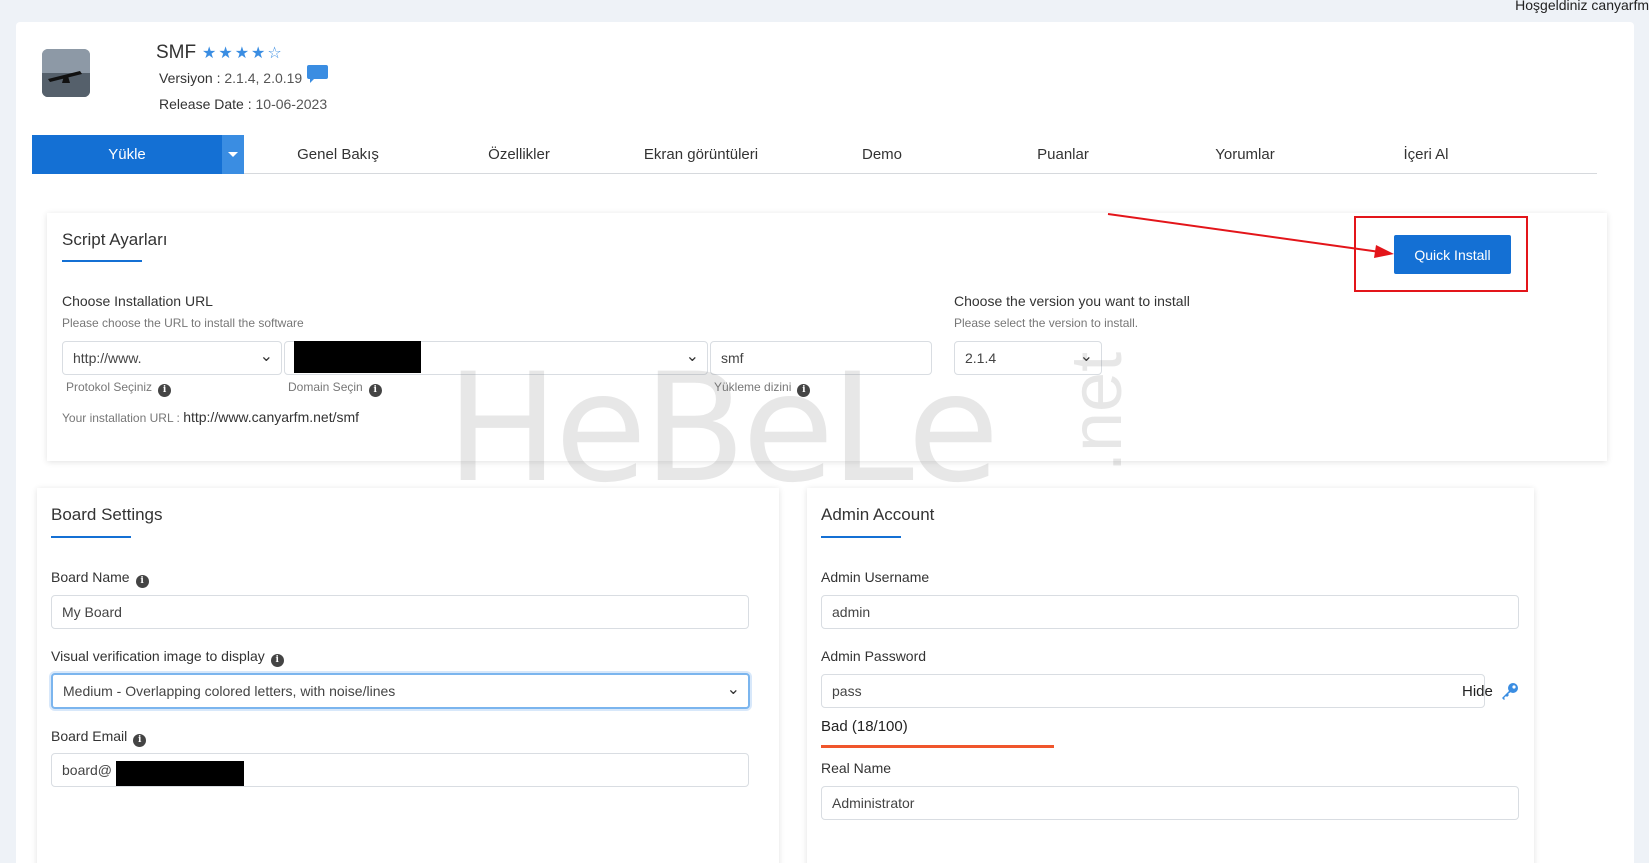 This screenshot has height=863, width=1649. Describe the element at coordinates (864, 726) in the screenshot. I see `password-strength-text: Bad (18/100)` at that location.